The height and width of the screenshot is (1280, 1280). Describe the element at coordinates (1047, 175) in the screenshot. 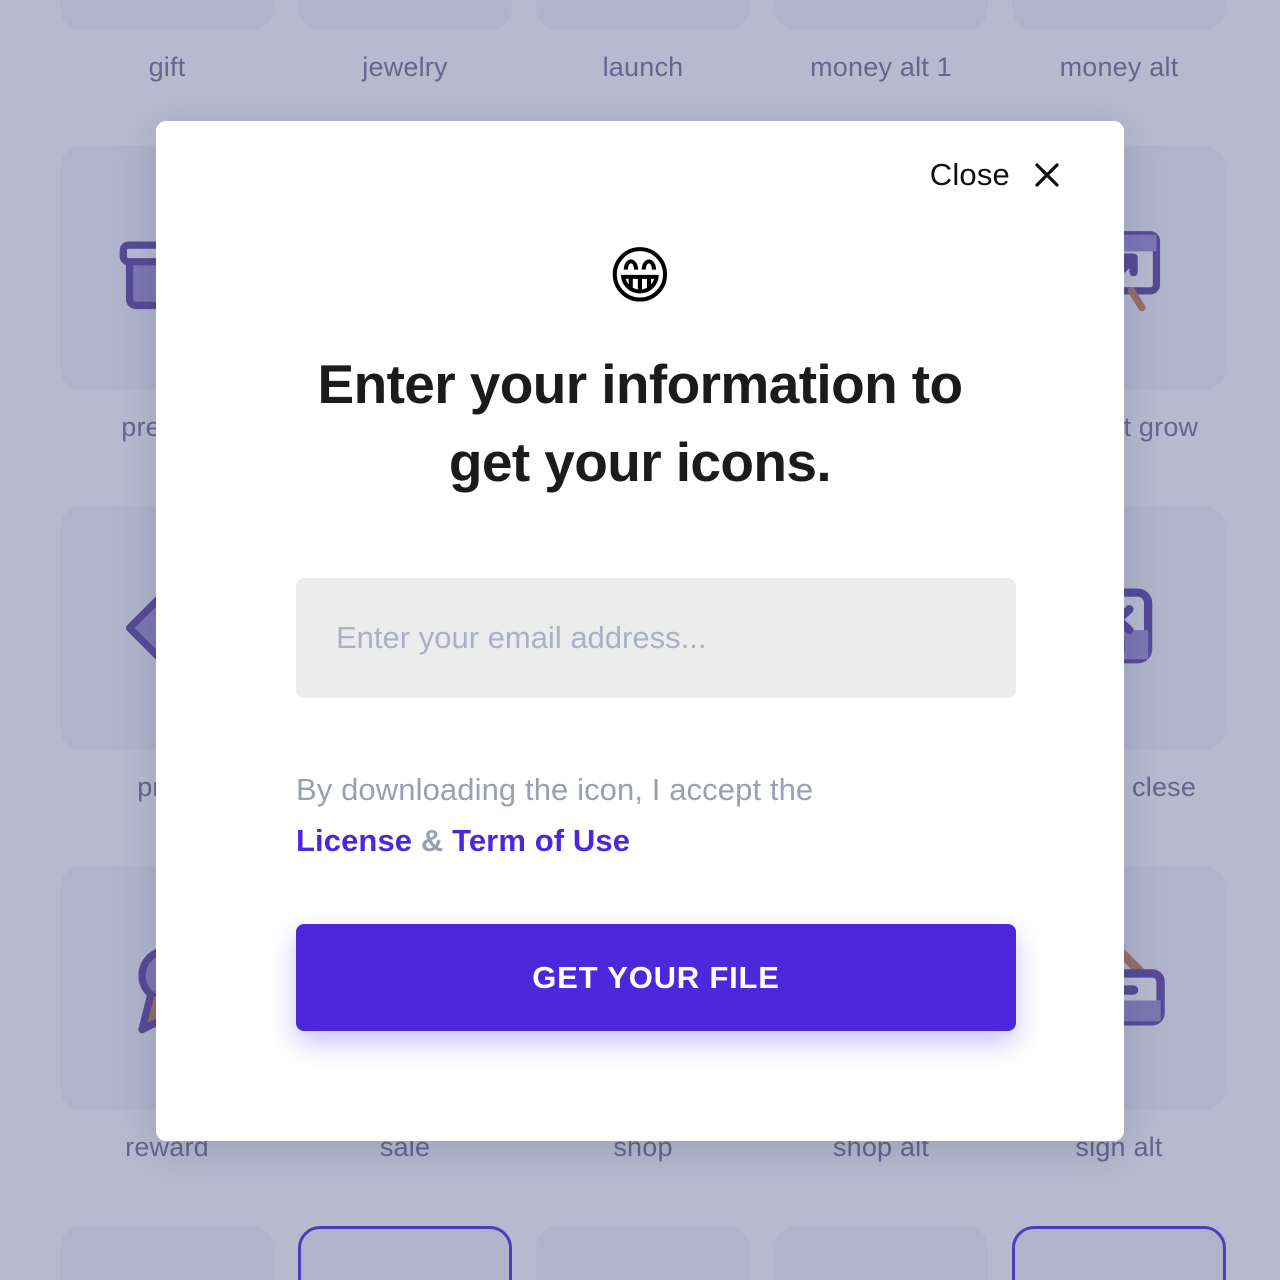

I see `close-x-icon` at that location.